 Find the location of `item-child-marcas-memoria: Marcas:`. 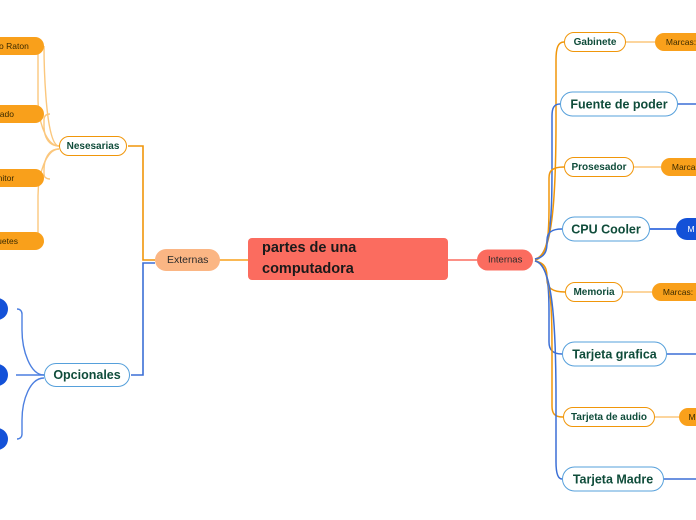

item-child-marcas-memoria: Marcas: is located at coordinates (674, 292).